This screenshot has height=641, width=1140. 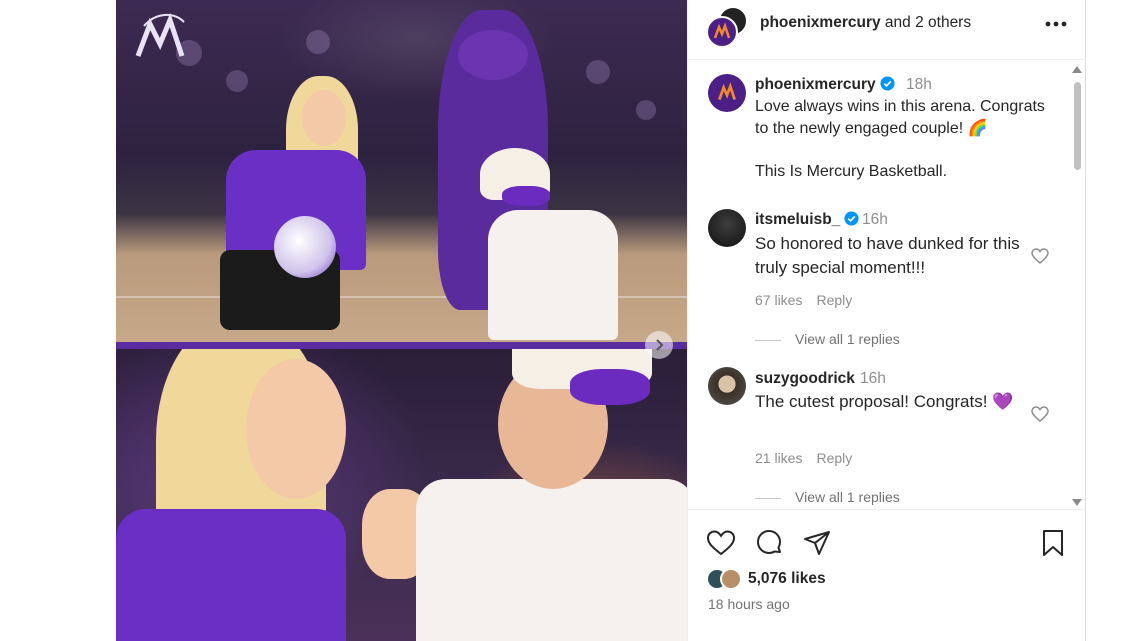 What do you see at coordinates (1077, 286) in the screenshot?
I see `comments-scrollbar` at bounding box center [1077, 286].